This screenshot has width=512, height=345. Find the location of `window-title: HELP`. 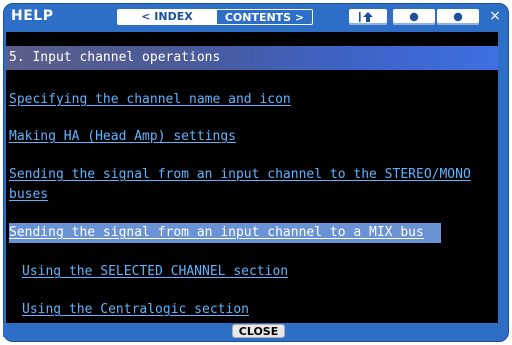

window-title: HELP is located at coordinates (32, 16).